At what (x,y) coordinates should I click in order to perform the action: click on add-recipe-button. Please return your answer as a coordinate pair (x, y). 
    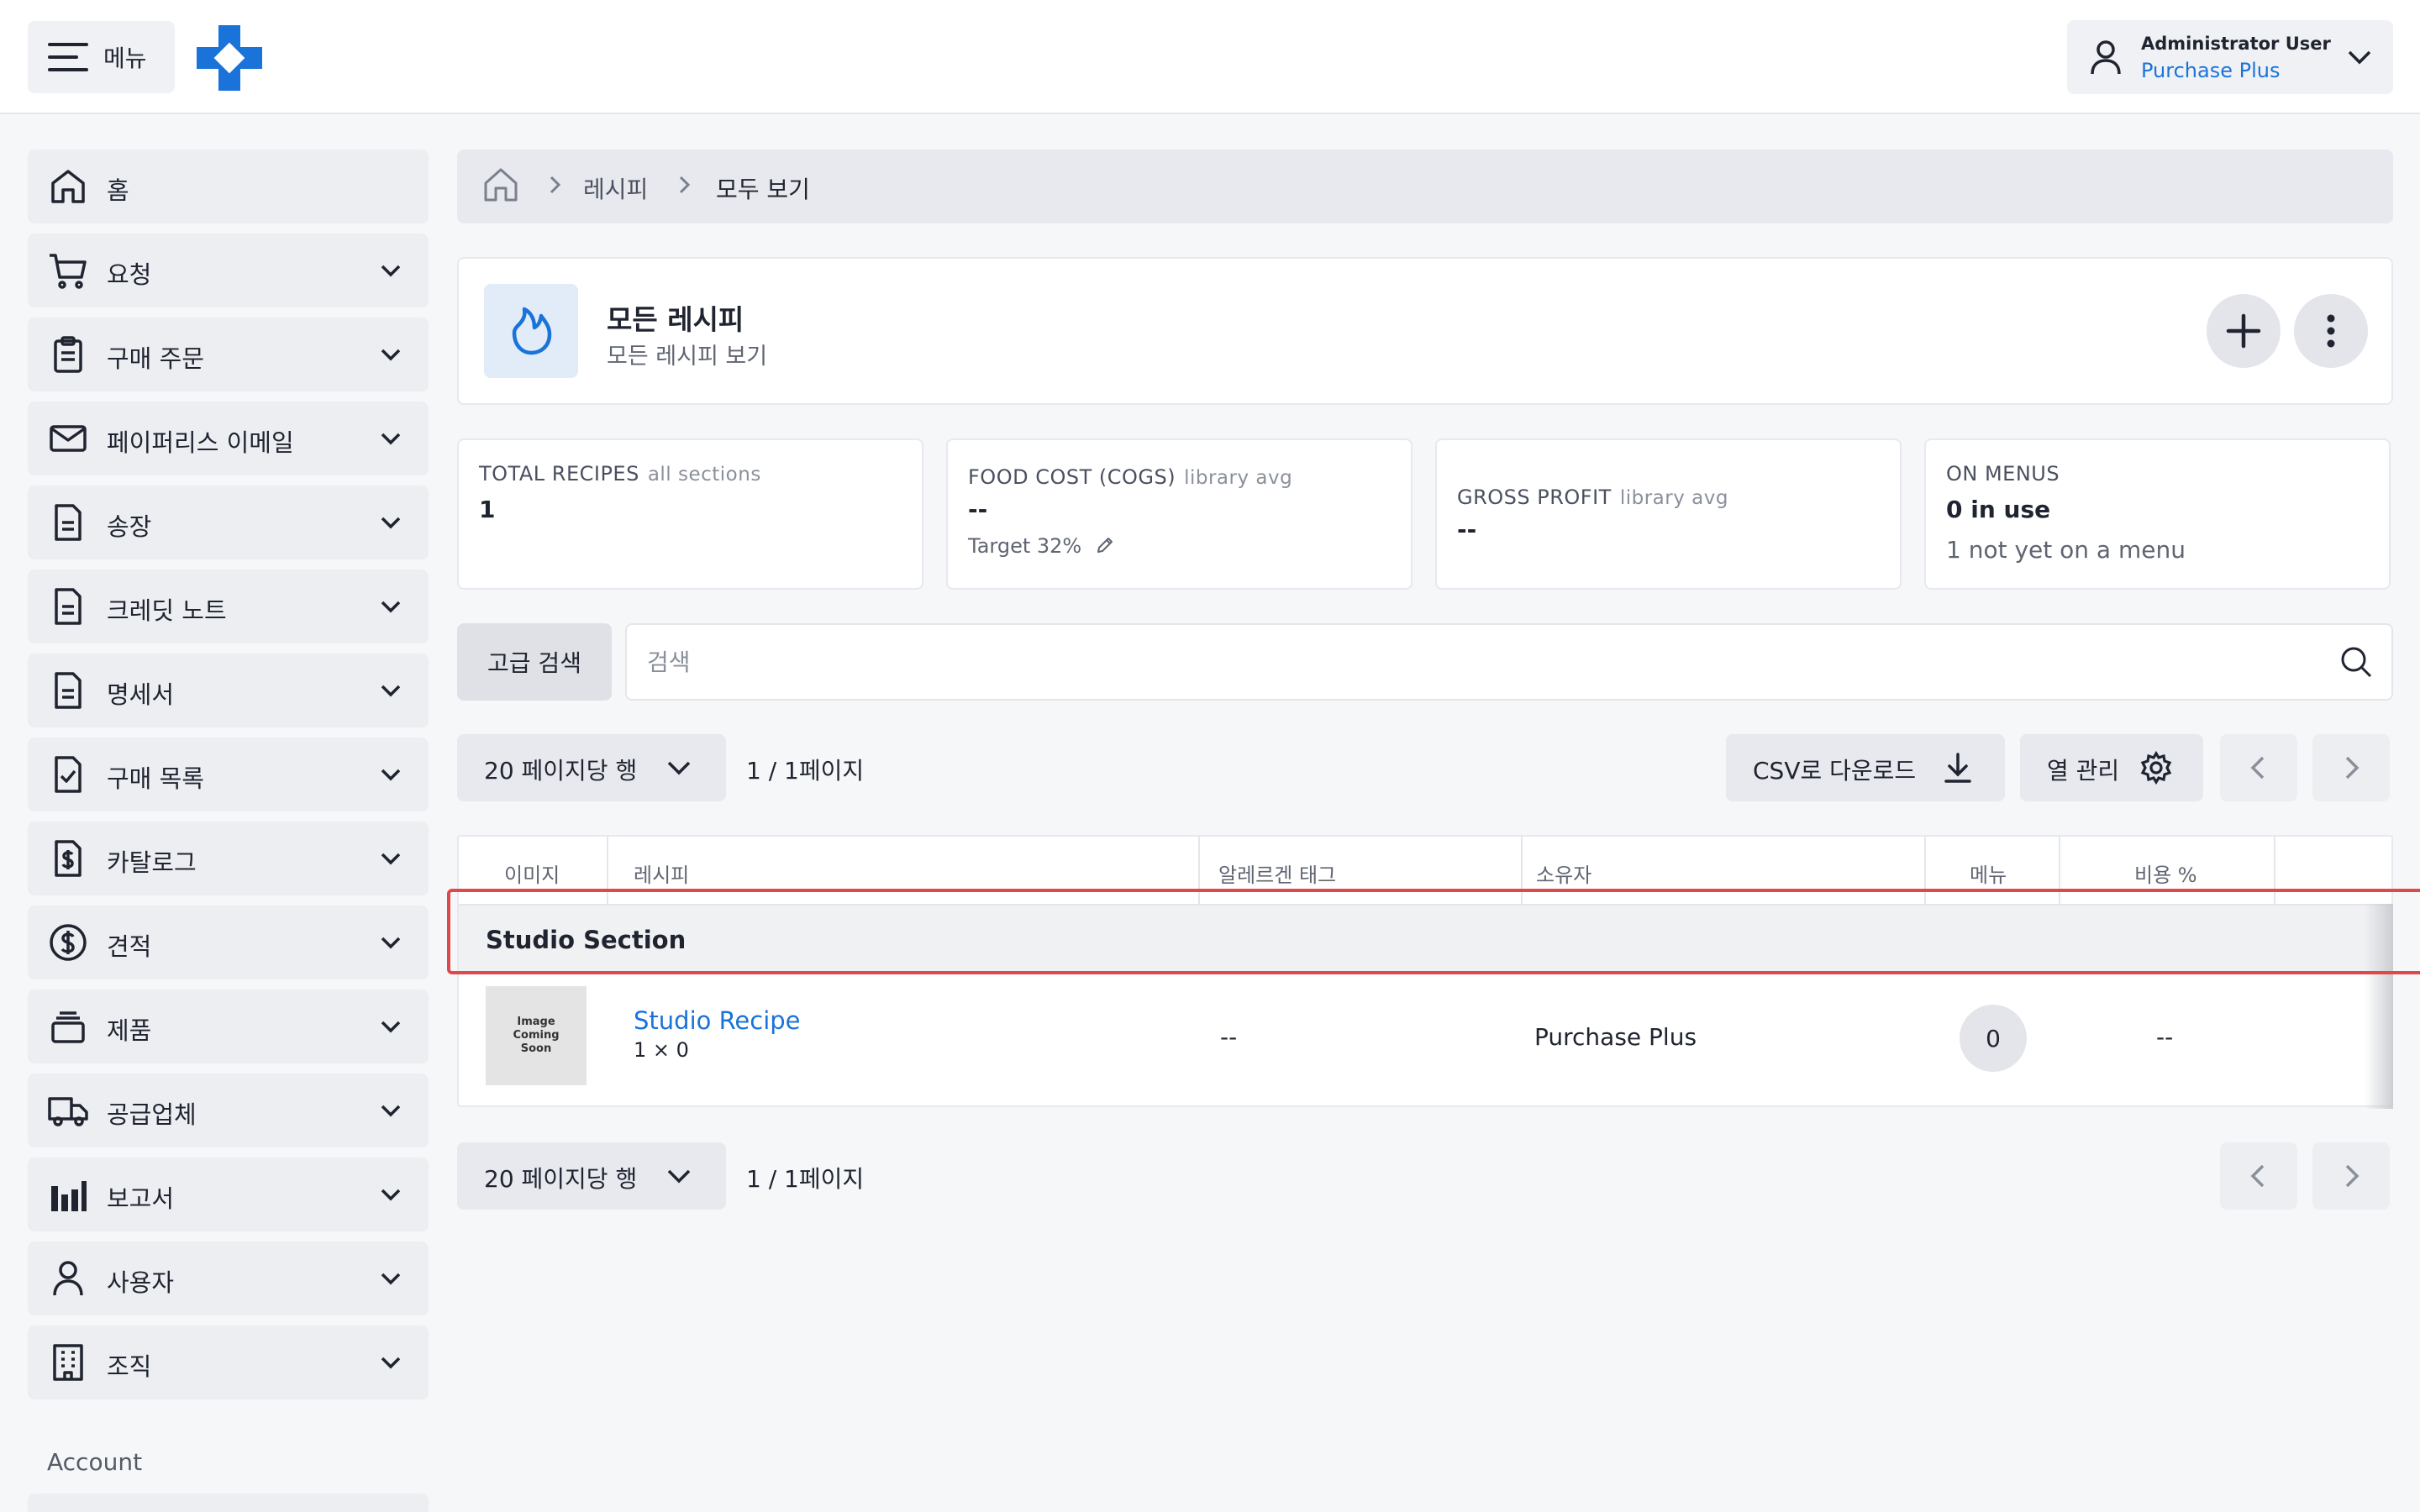
    Looking at the image, I should click on (2244, 331).